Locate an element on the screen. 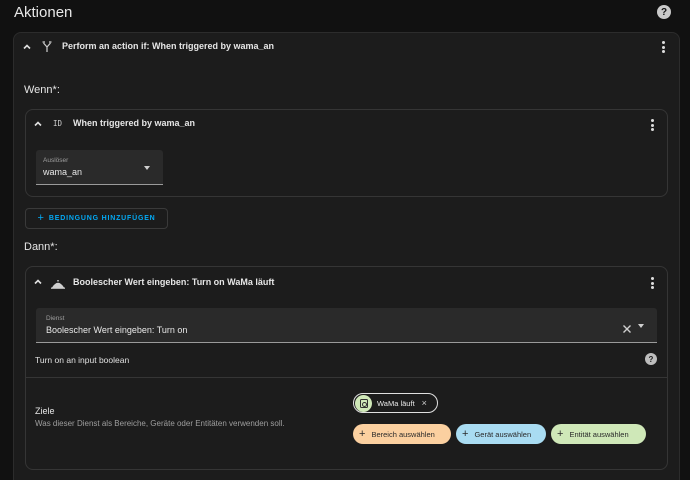 The image size is (690, 480). trigger-select-value: wama_an is located at coordinates (63, 172).